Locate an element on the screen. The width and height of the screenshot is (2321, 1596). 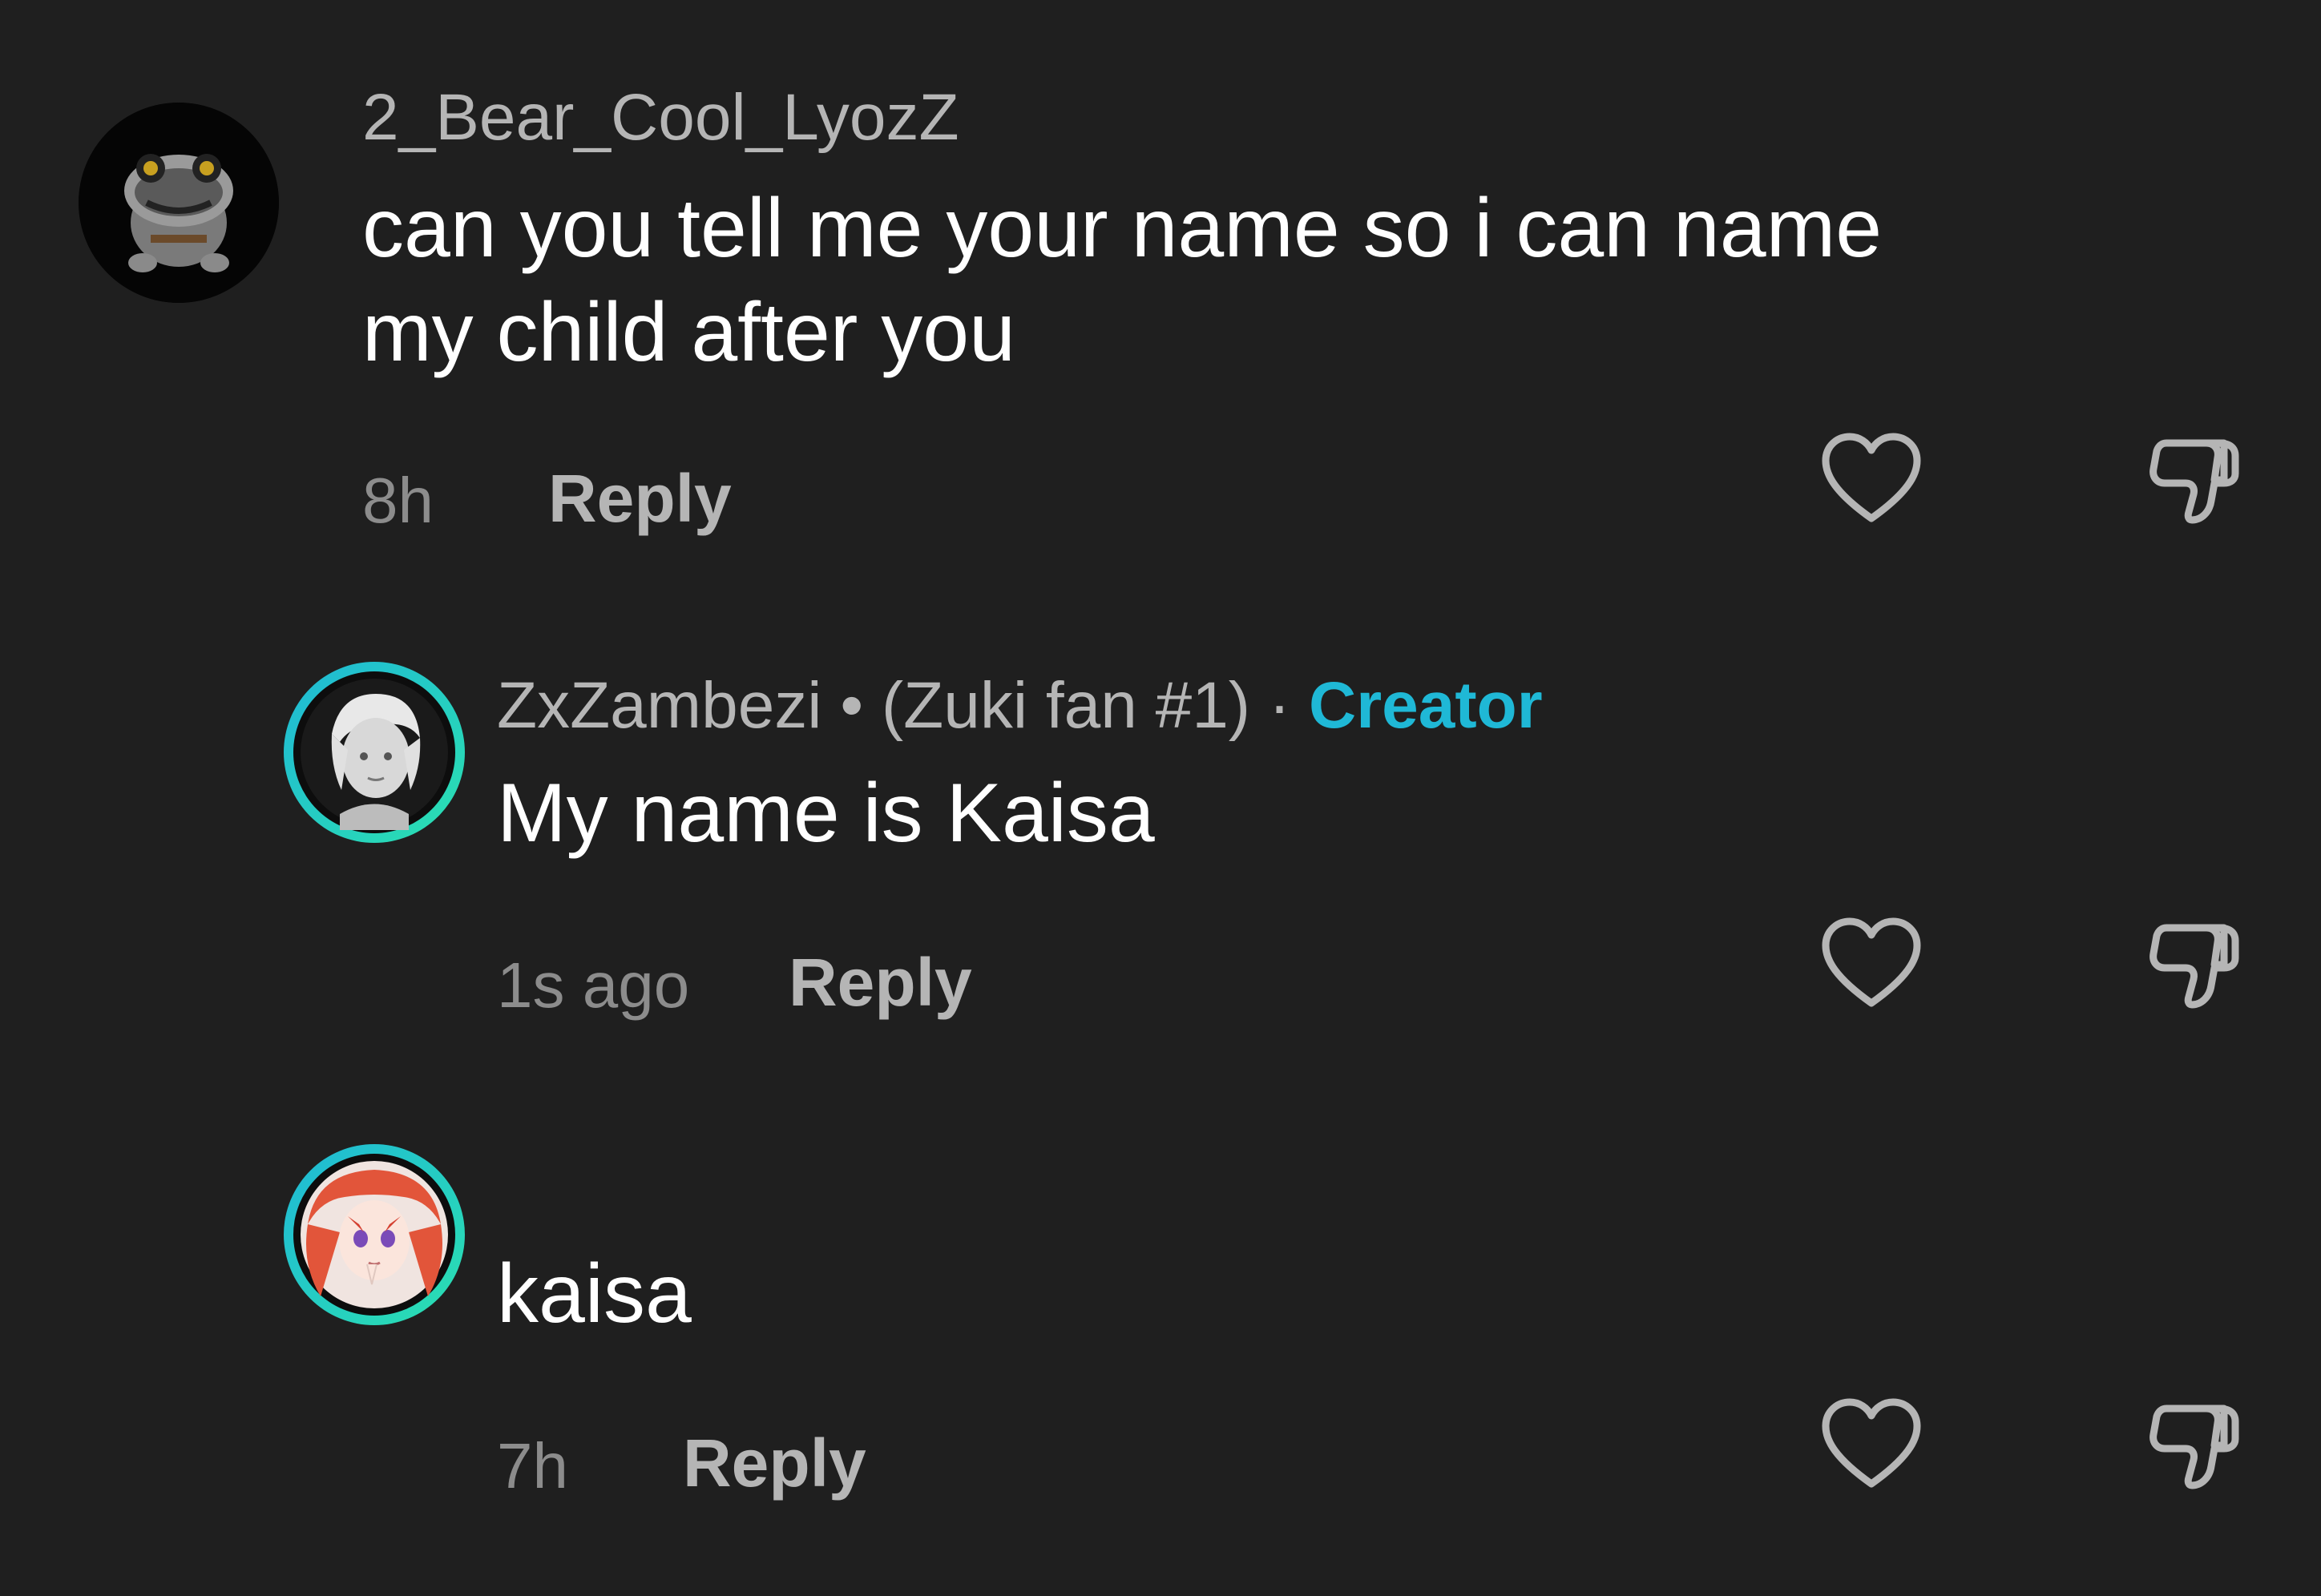
creator-badge: Creator is located at coordinates (1426, 705).